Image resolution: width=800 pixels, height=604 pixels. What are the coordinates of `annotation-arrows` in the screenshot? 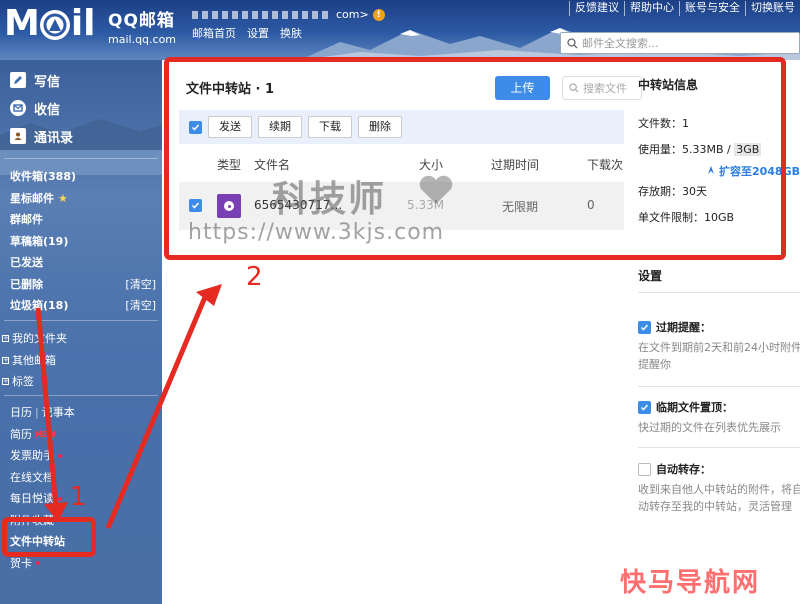 It's located at (128, 406).